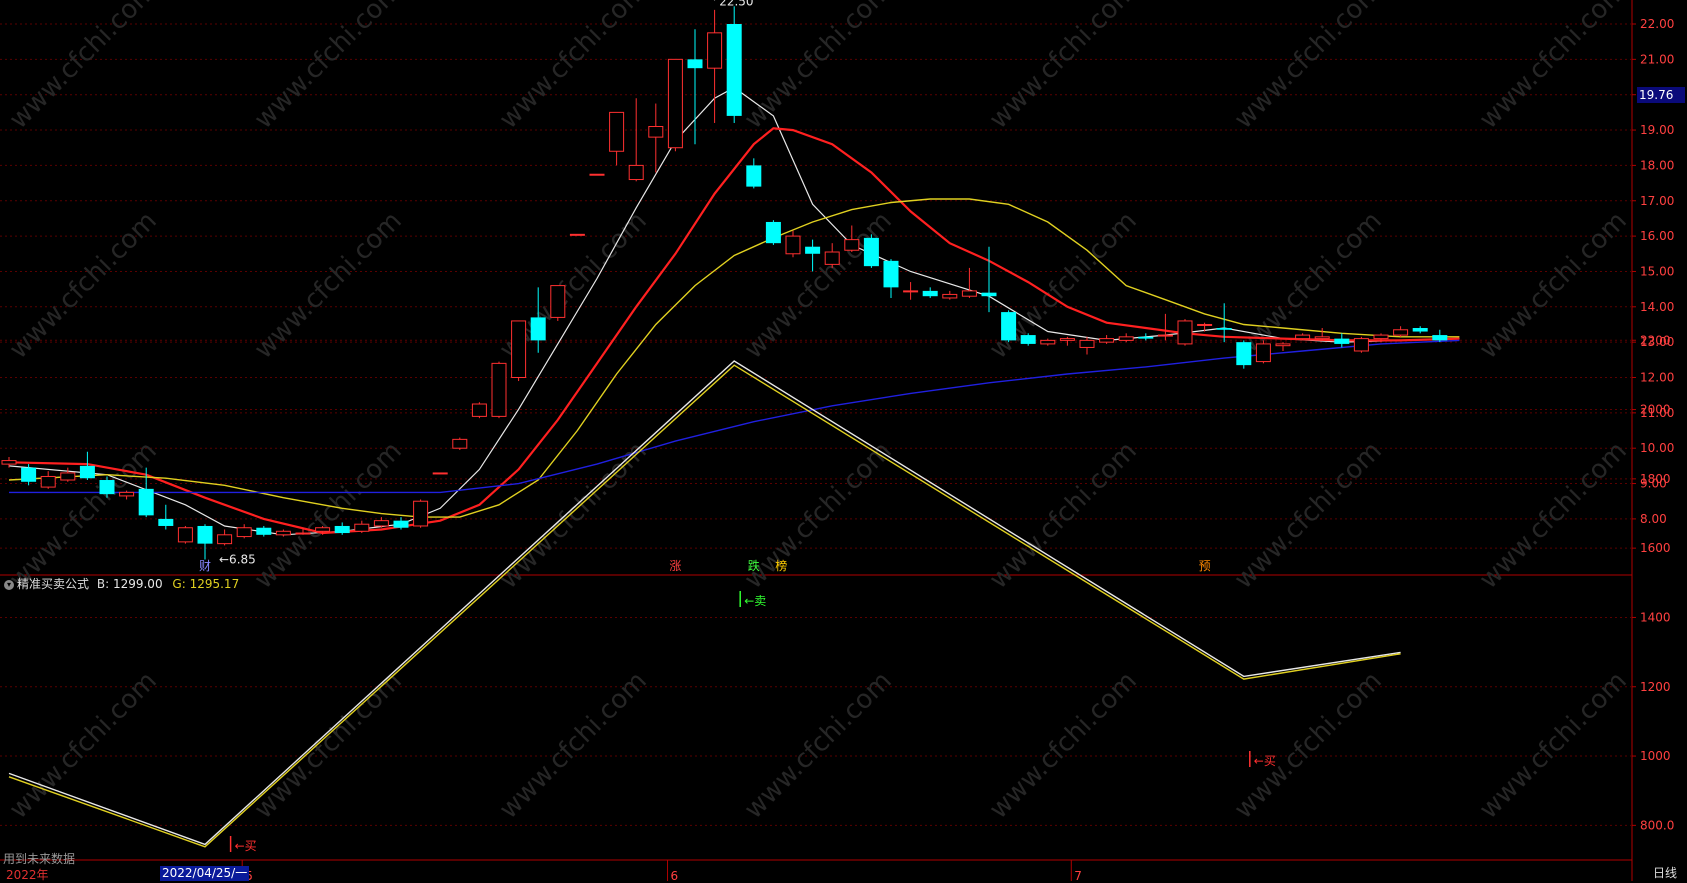  What do you see at coordinates (27, 874) in the screenshot?
I see `year-label: 2022年` at bounding box center [27, 874].